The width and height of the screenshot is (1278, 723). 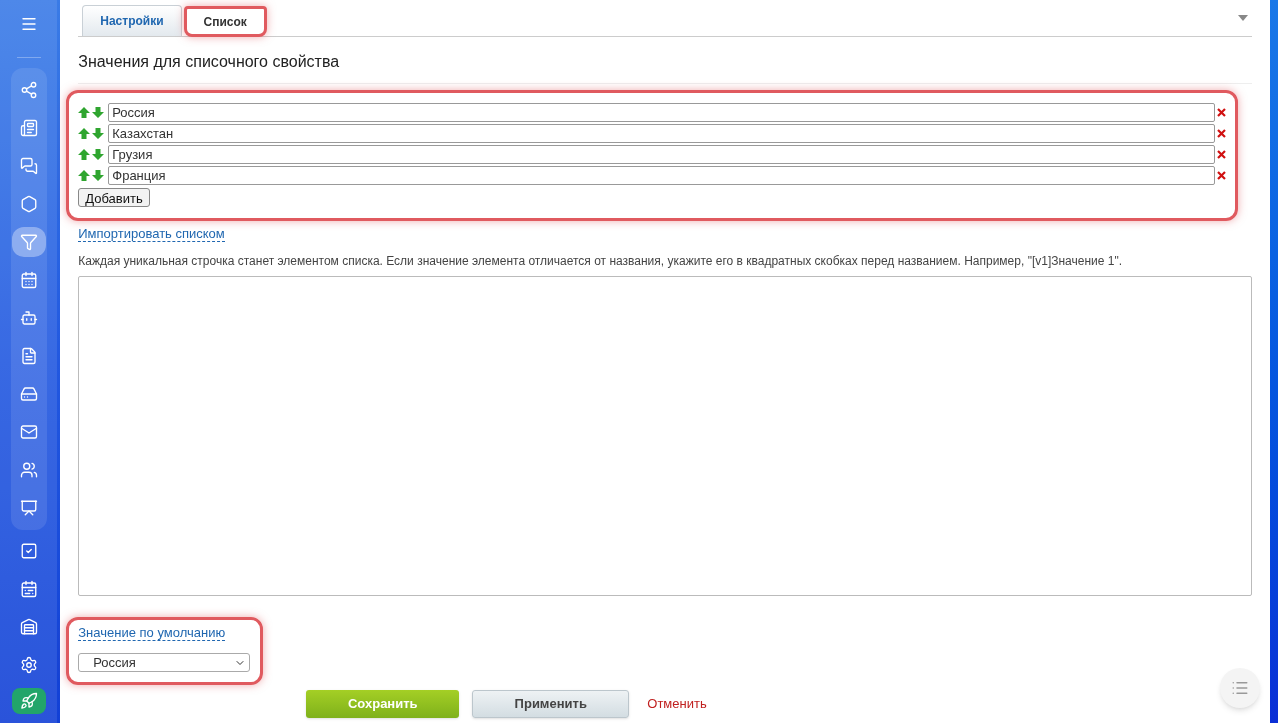 I want to click on list-menu-button, so click(x=1240, y=688).